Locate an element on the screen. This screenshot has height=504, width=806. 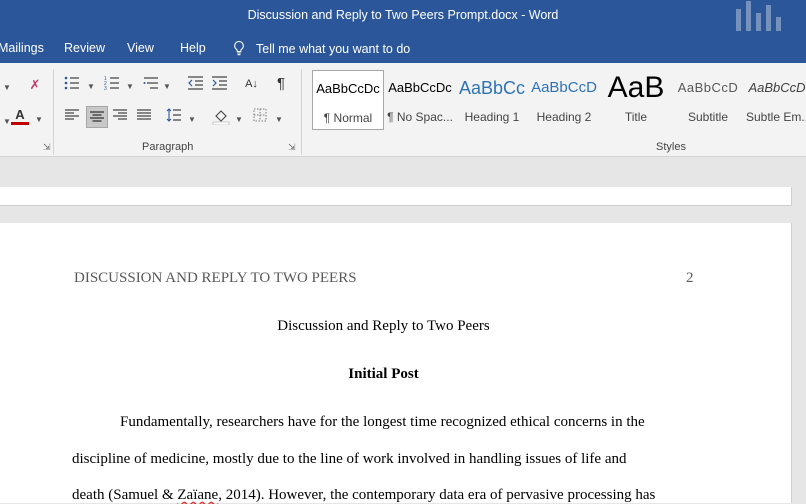
font-color-button: A is located at coordinates (20, 116).